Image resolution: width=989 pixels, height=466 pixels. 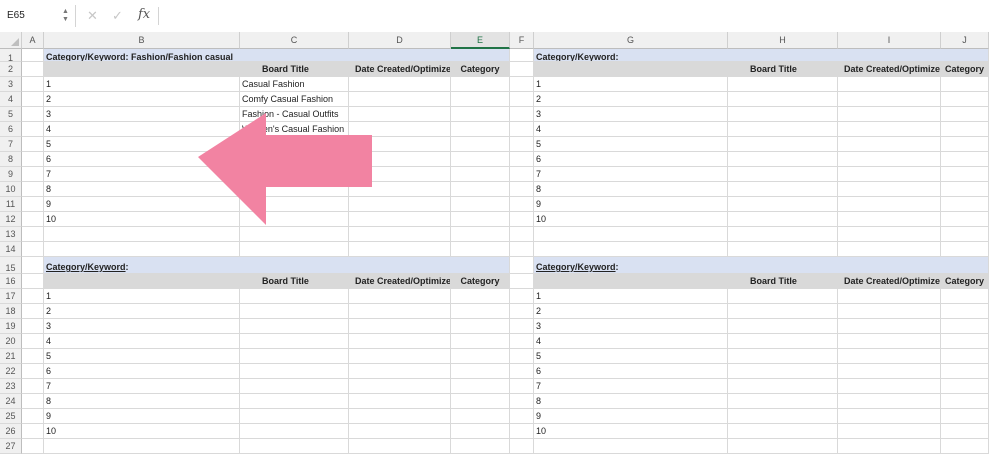 What do you see at coordinates (117, 16) in the screenshot?
I see `confirm-icon: ✓` at bounding box center [117, 16].